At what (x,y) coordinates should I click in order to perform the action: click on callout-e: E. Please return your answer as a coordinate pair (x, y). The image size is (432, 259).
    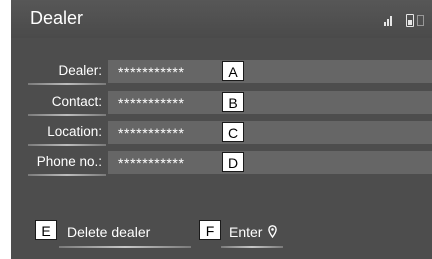
    Looking at the image, I should click on (46, 230).